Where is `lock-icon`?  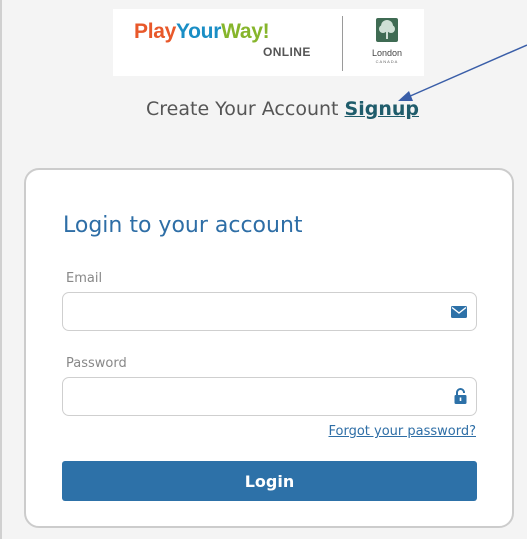
lock-icon is located at coordinates (460, 398).